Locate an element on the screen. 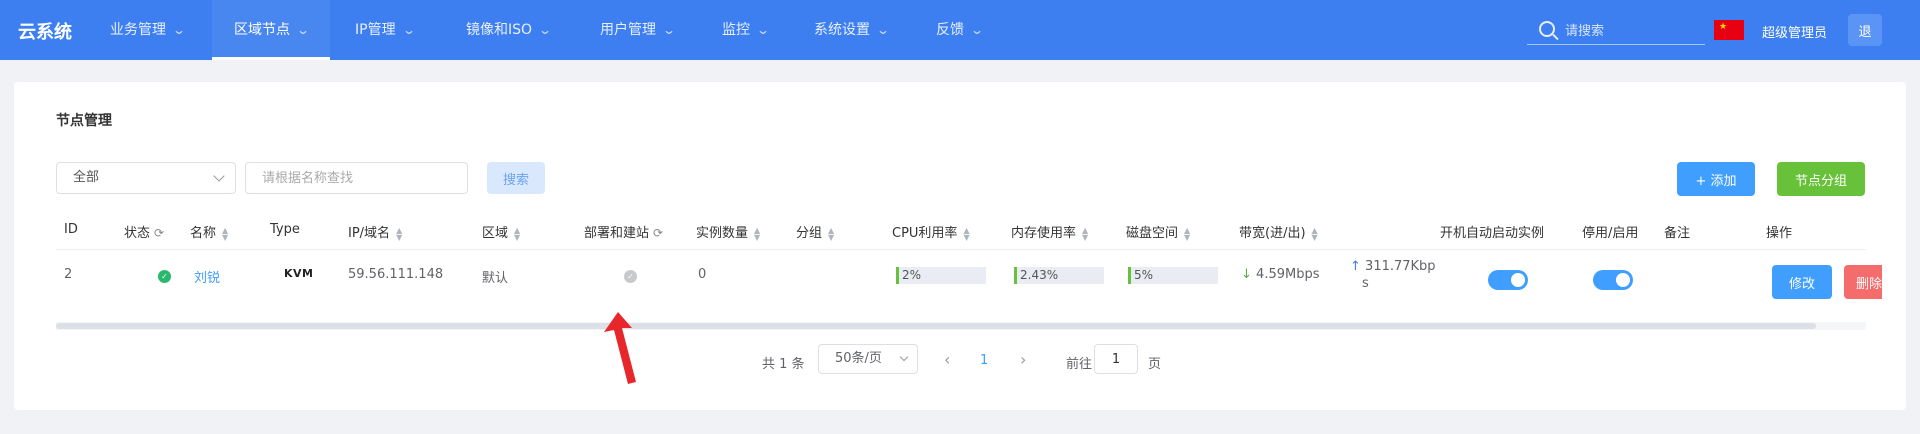 This screenshot has height=434, width=1920. col-name: 名称 ▲ ▼ is located at coordinates (209, 231).